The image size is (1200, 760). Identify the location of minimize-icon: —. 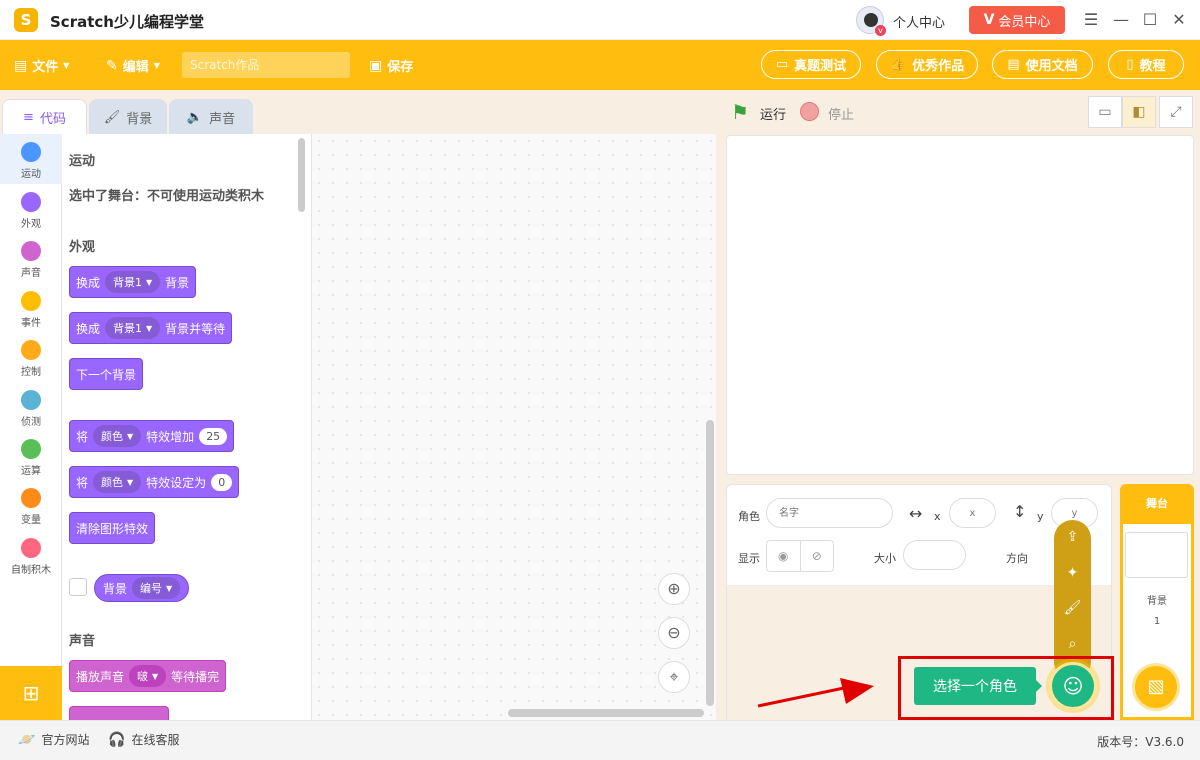
(1121, 20).